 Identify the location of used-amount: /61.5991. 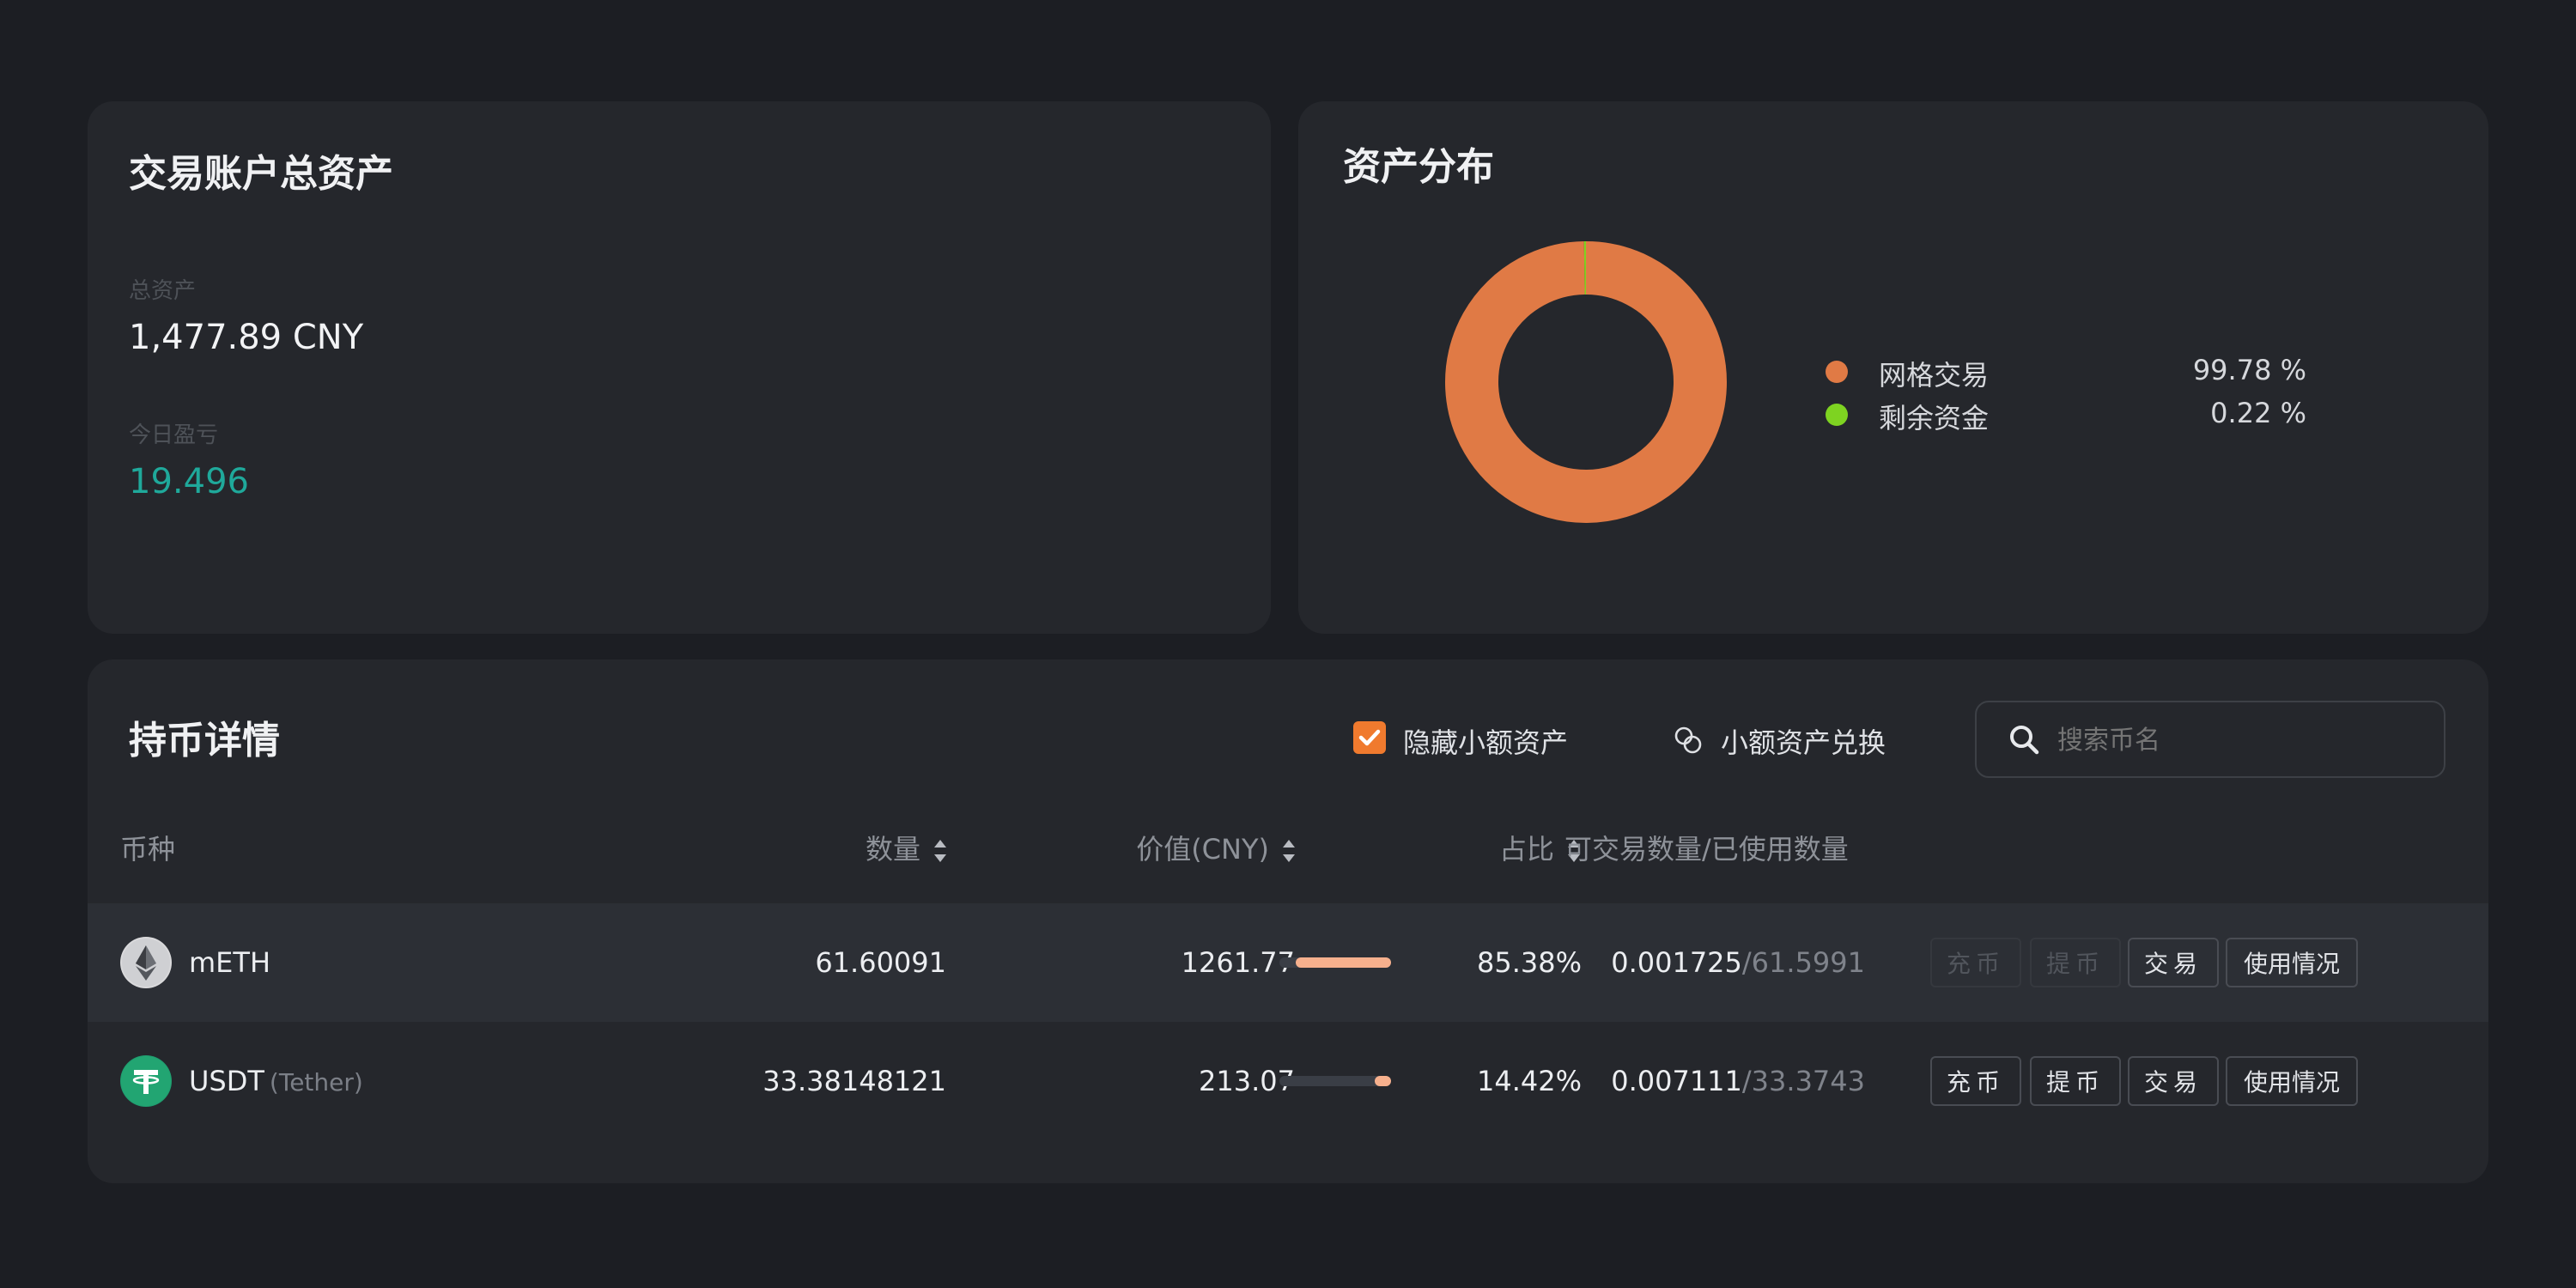
(1803, 962).